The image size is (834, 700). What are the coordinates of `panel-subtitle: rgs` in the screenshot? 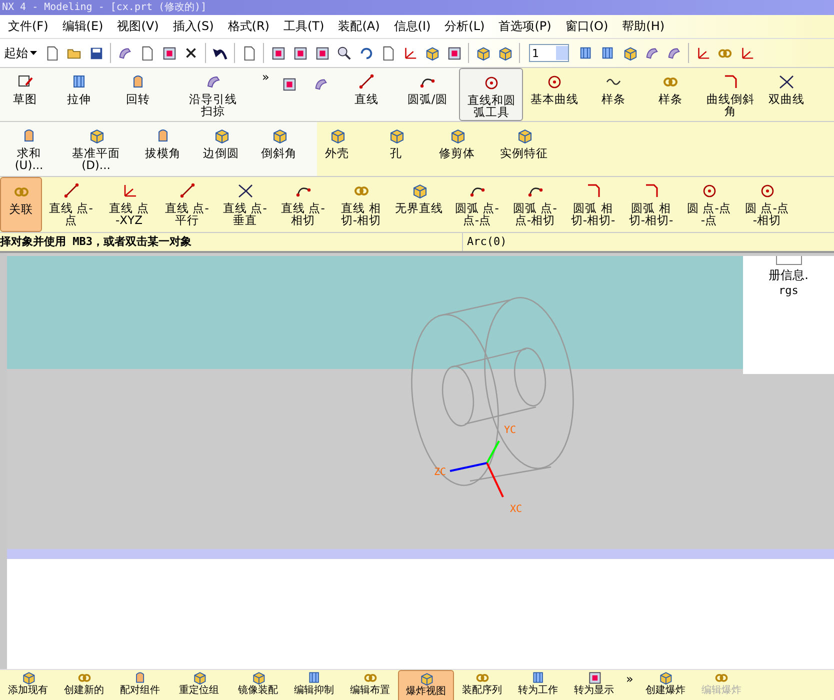 It's located at (788, 290).